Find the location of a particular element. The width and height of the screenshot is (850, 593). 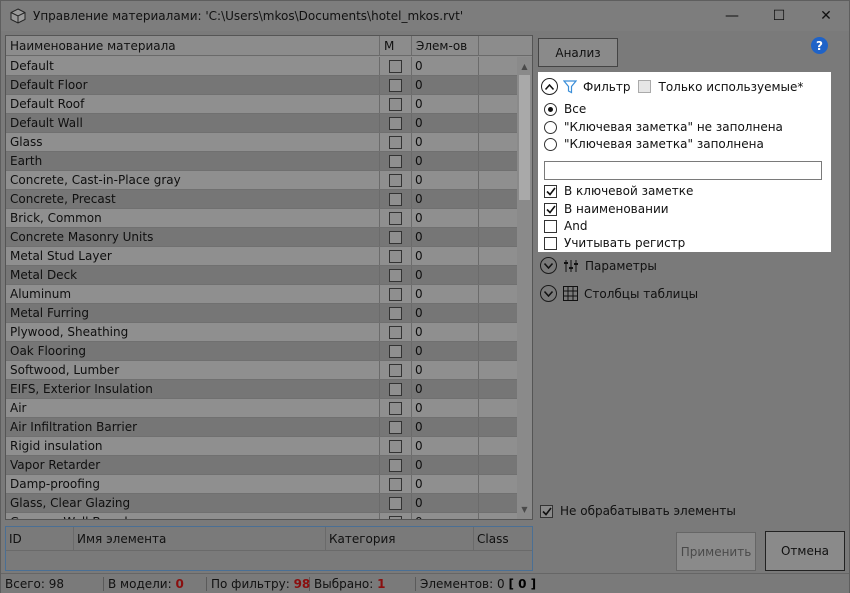

elements-count-cell: 0 is located at coordinates (445, 256).